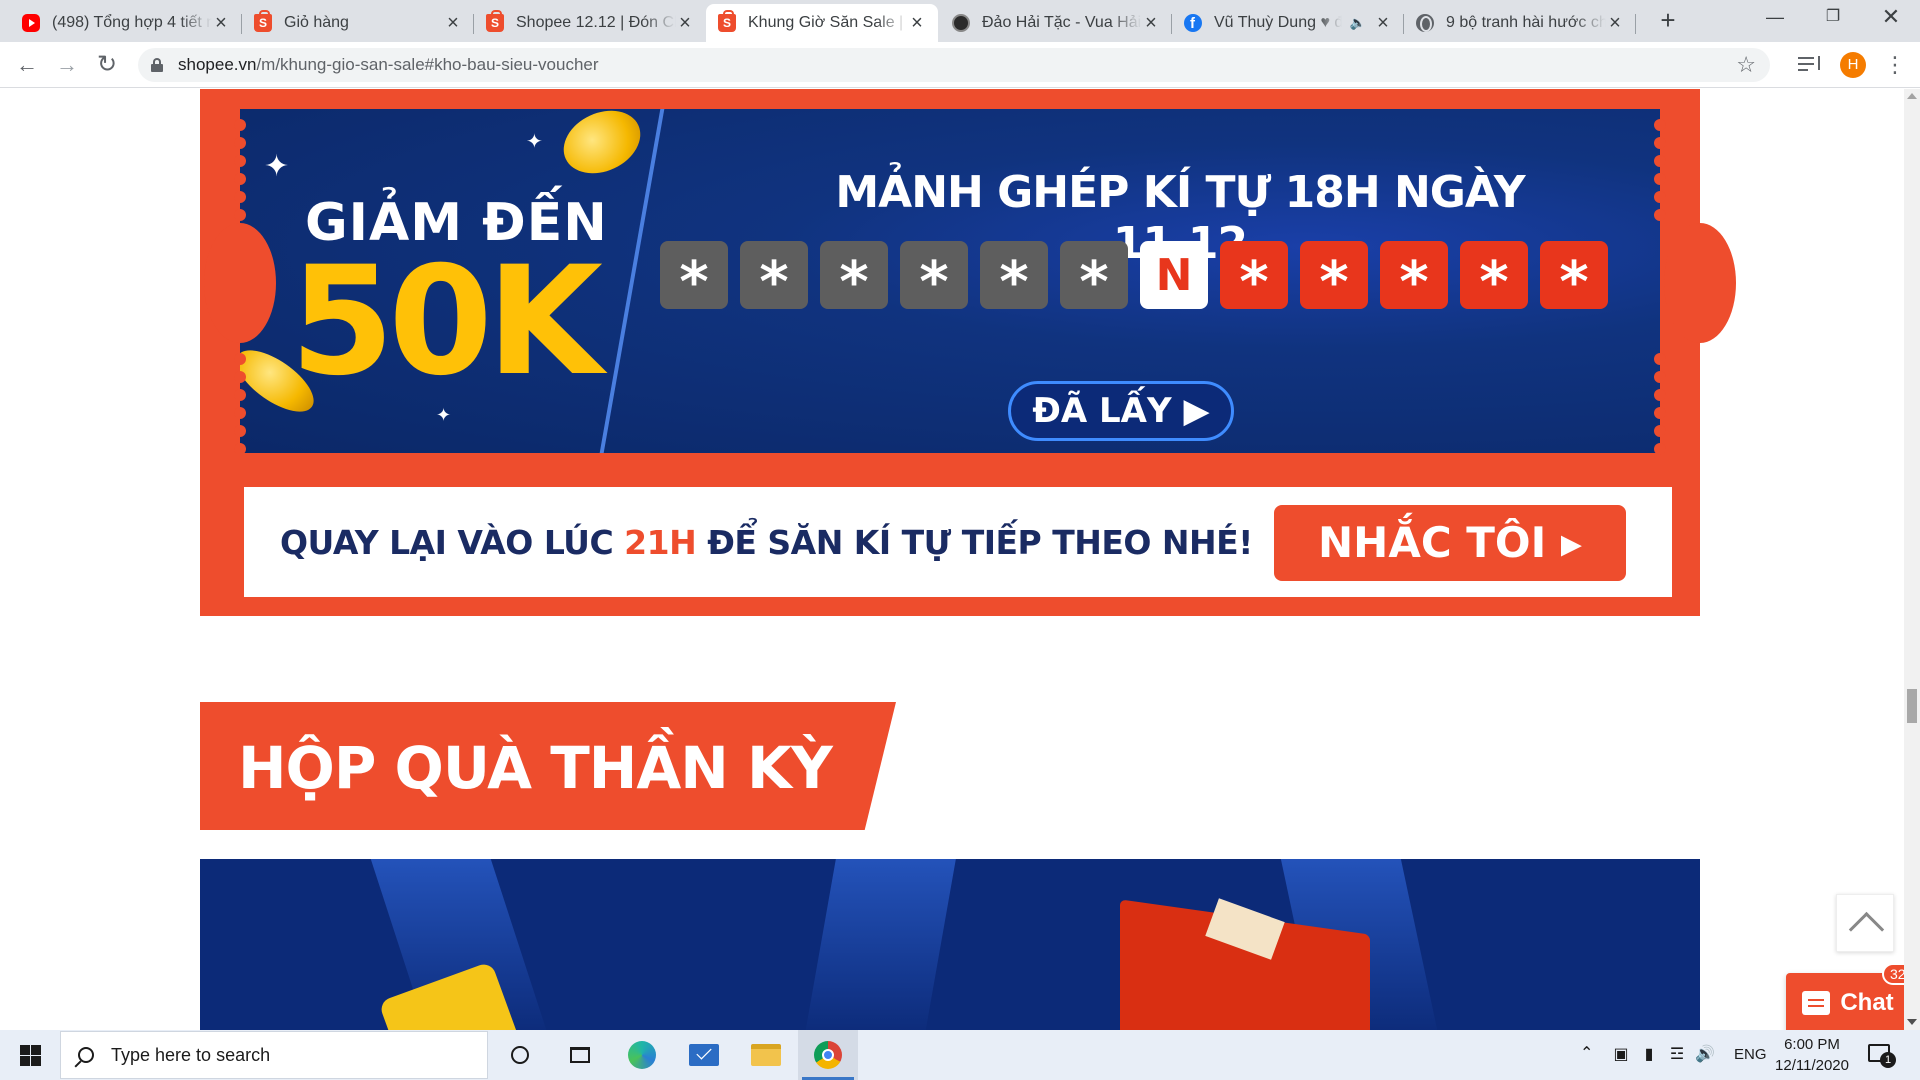 The image size is (1920, 1080). What do you see at coordinates (86, 1055) in the screenshot?
I see `search-icon` at bounding box center [86, 1055].